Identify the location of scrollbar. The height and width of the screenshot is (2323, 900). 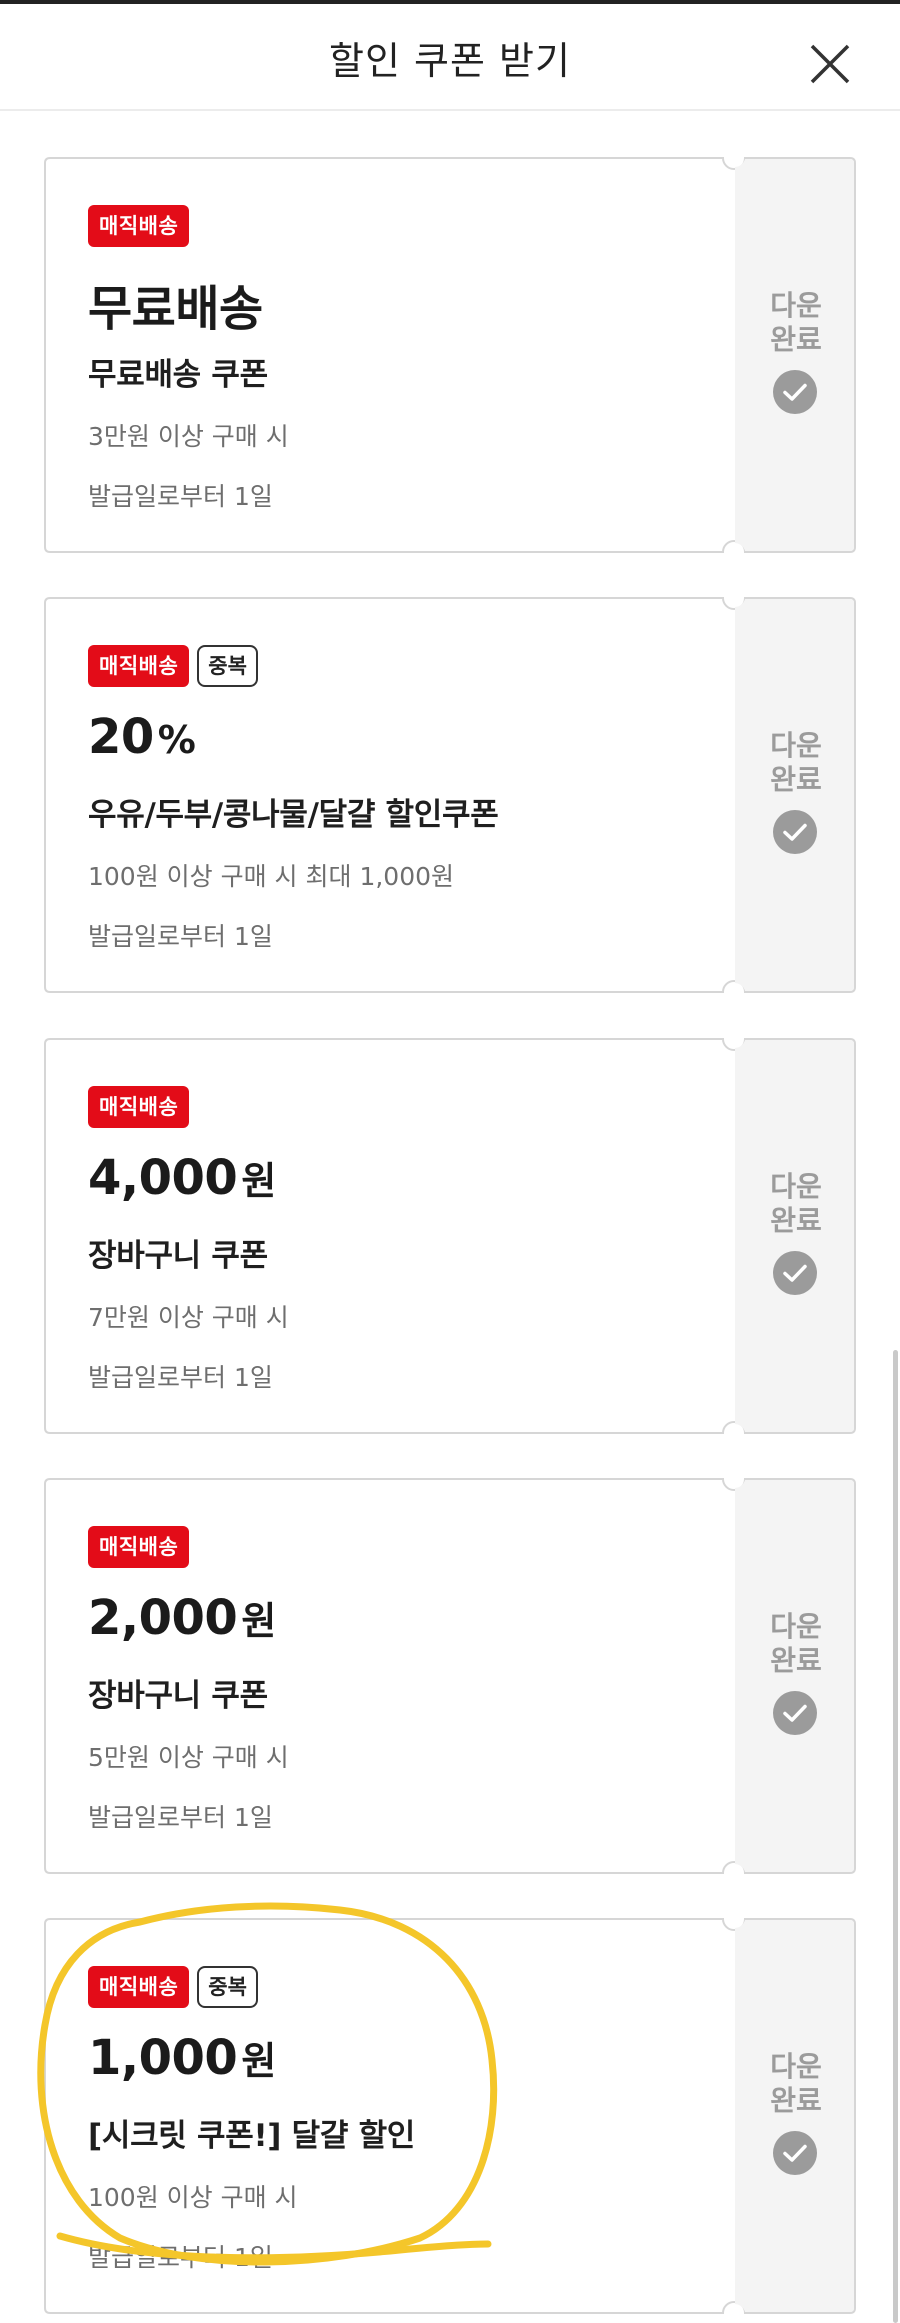
(895, 1836).